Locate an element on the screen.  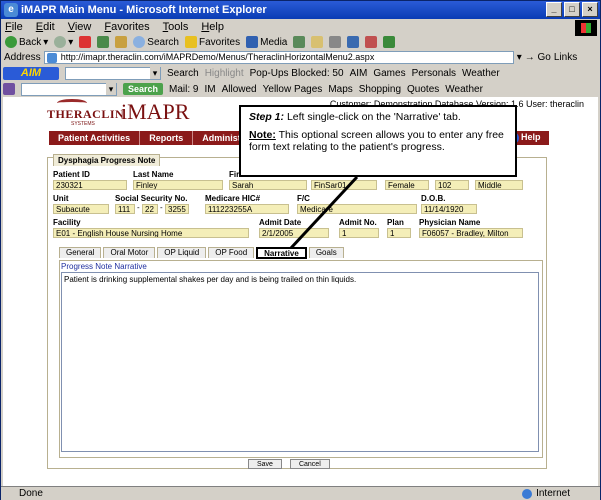
ssn-dash-2: - is located at coordinates (161, 207).